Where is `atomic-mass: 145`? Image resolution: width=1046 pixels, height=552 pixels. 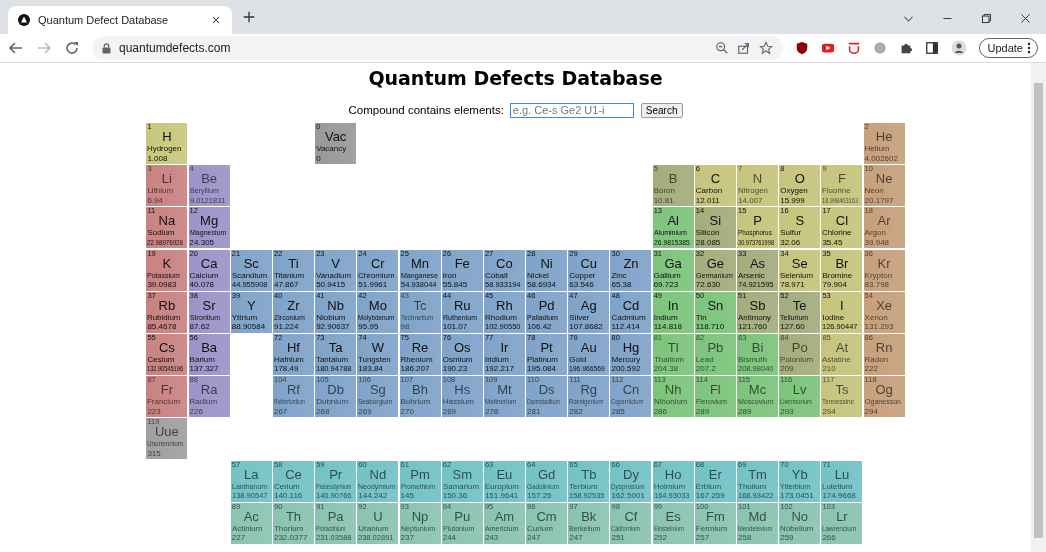 atomic-mass: 145 is located at coordinates (407, 495).